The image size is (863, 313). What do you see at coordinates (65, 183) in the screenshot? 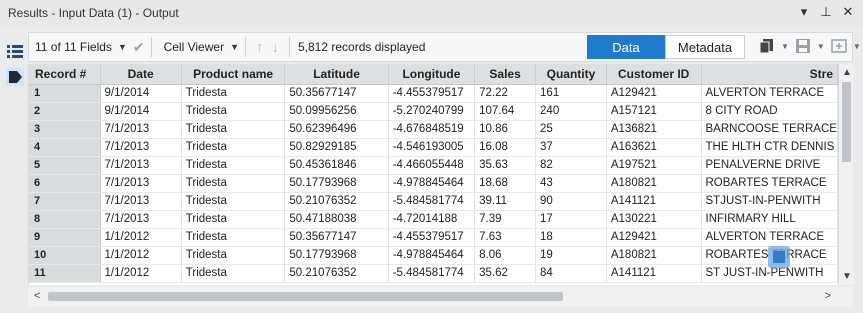
I see `cell-record-number: 6` at bounding box center [65, 183].